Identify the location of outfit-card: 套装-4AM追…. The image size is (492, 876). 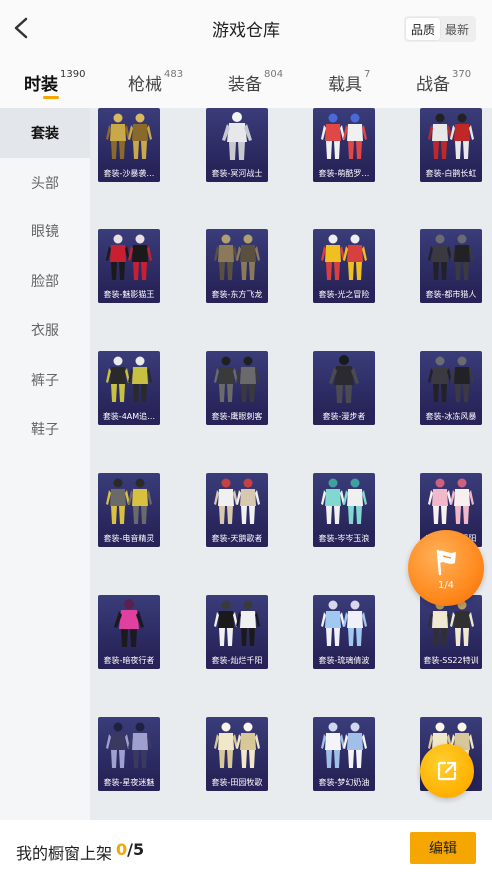
(129, 388).